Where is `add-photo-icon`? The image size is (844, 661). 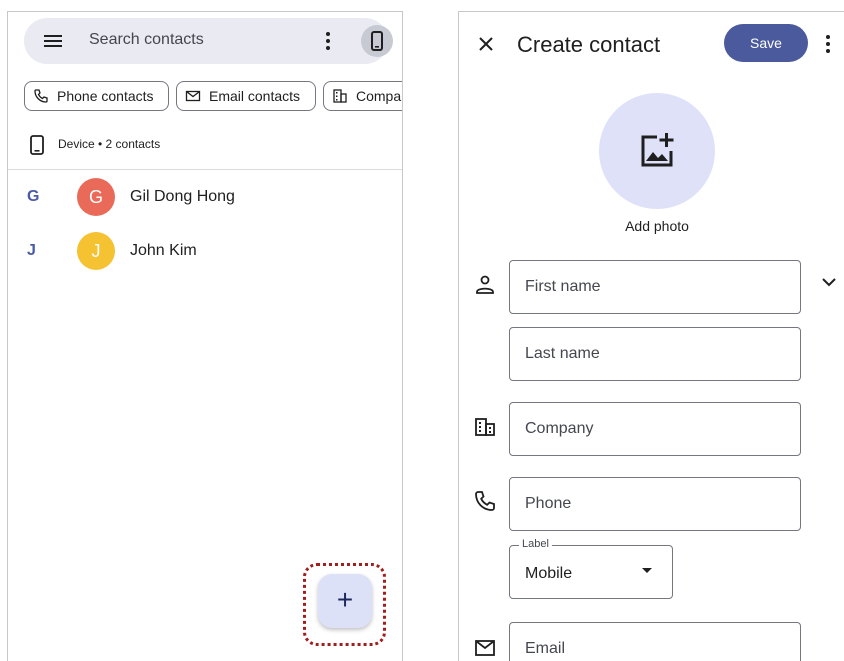 add-photo-icon is located at coordinates (657, 150).